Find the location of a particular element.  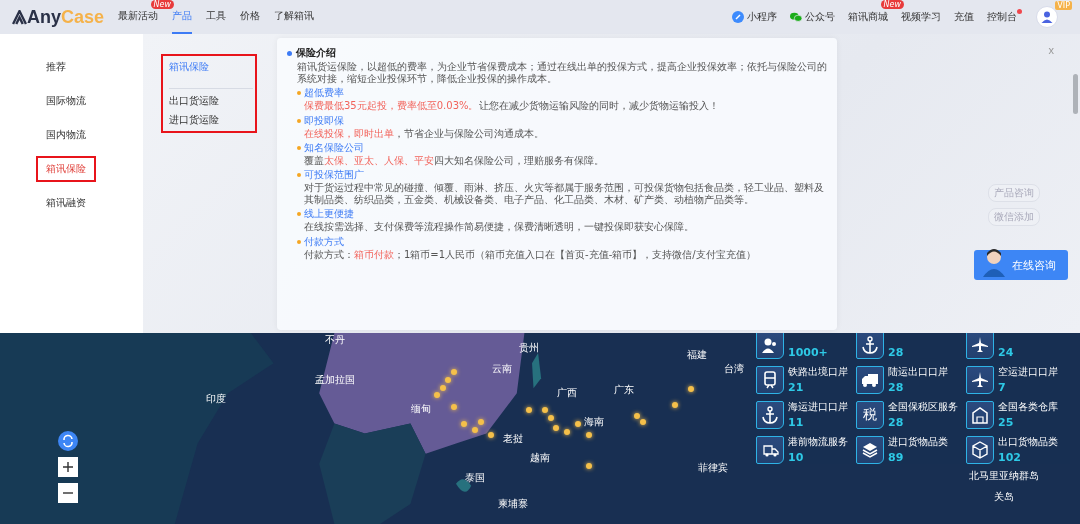

sidebar-item: 箱讯保险 is located at coordinates (66, 169).